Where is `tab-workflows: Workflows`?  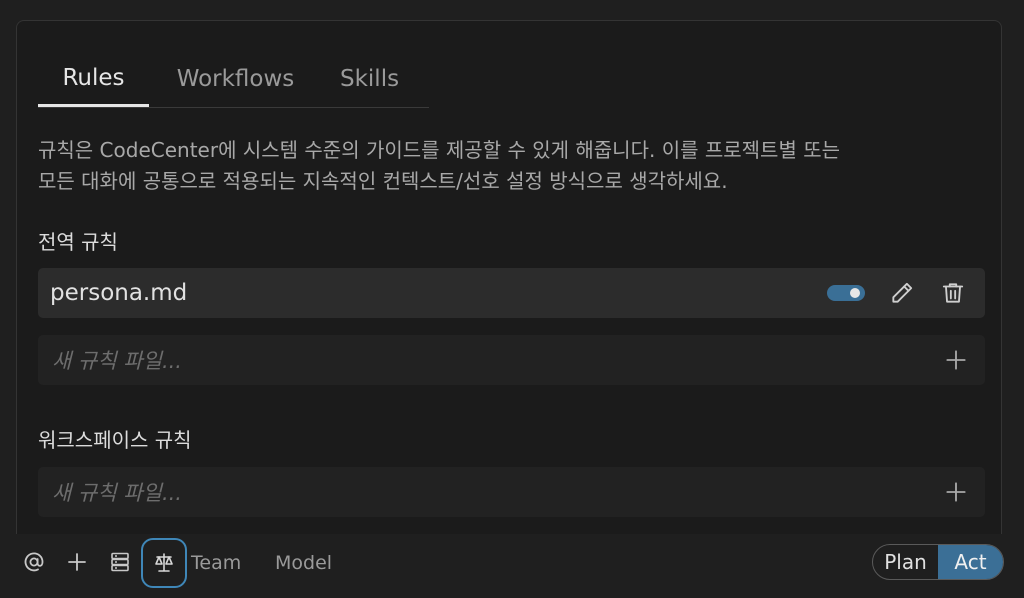 tab-workflows: Workflows is located at coordinates (235, 79).